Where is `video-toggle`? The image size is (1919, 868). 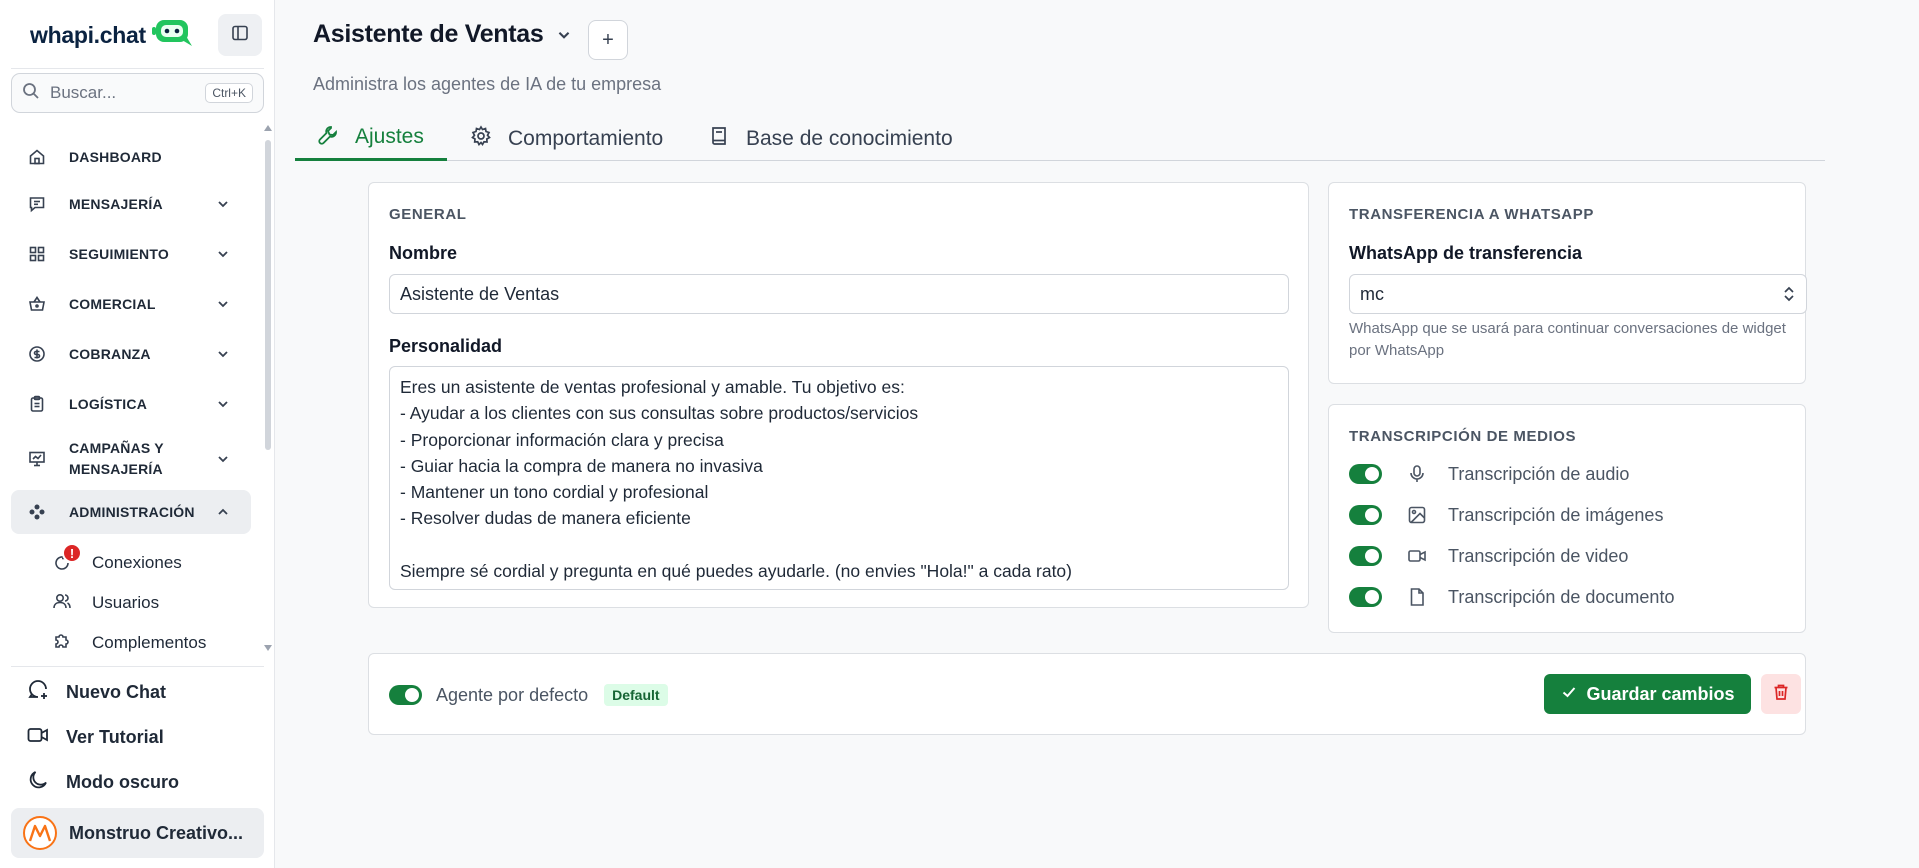
video-toggle is located at coordinates (1365, 556).